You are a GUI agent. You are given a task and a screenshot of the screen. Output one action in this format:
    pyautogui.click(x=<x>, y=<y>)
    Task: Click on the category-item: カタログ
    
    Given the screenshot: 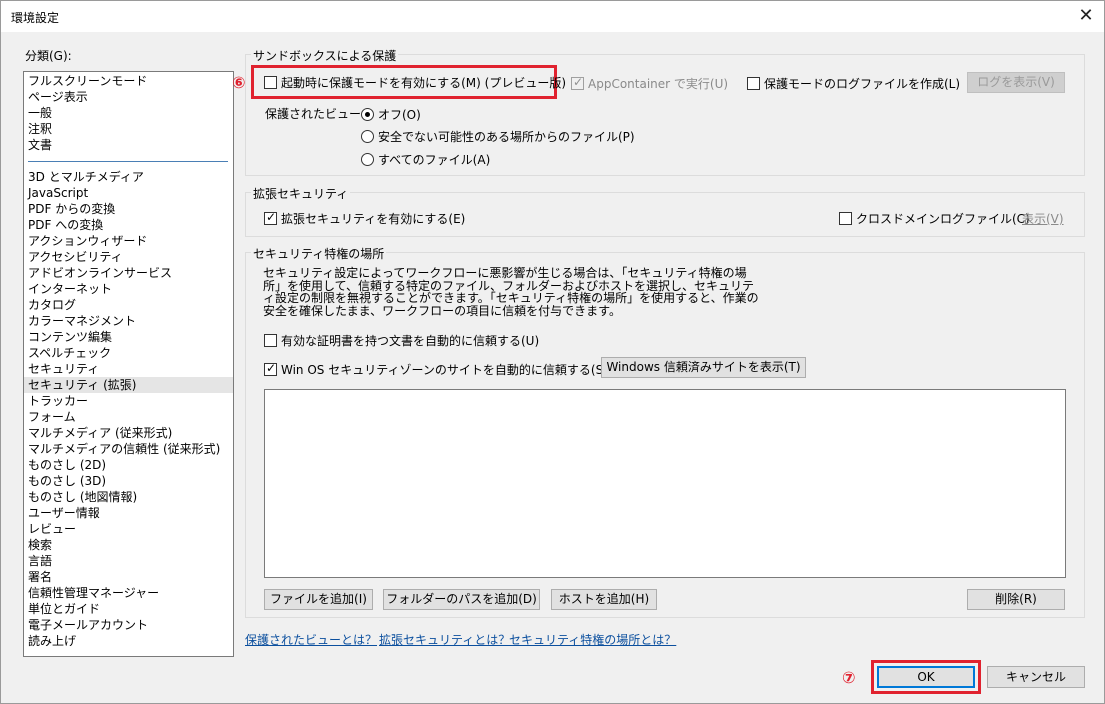 What is the action you would take?
    pyautogui.click(x=52, y=305)
    